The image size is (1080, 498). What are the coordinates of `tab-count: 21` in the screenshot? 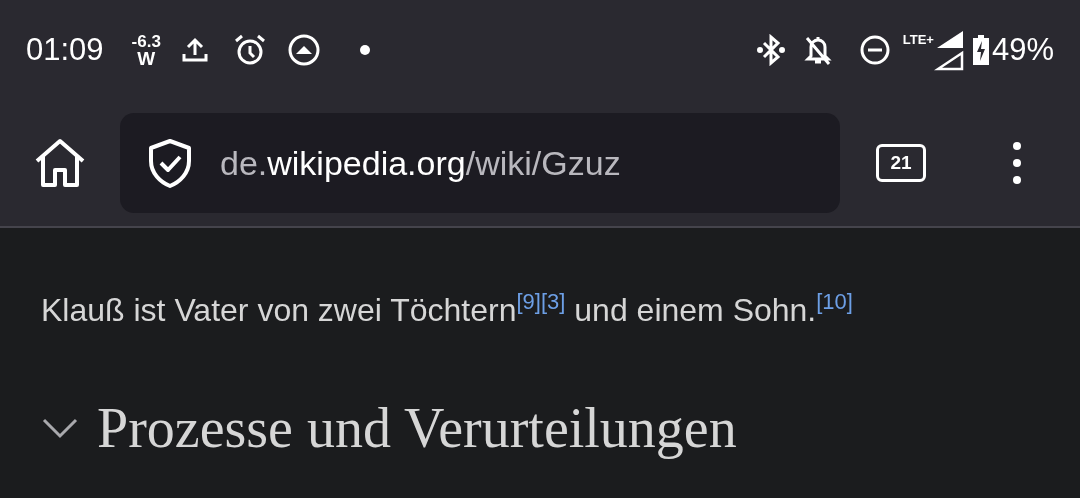 It's located at (901, 163).